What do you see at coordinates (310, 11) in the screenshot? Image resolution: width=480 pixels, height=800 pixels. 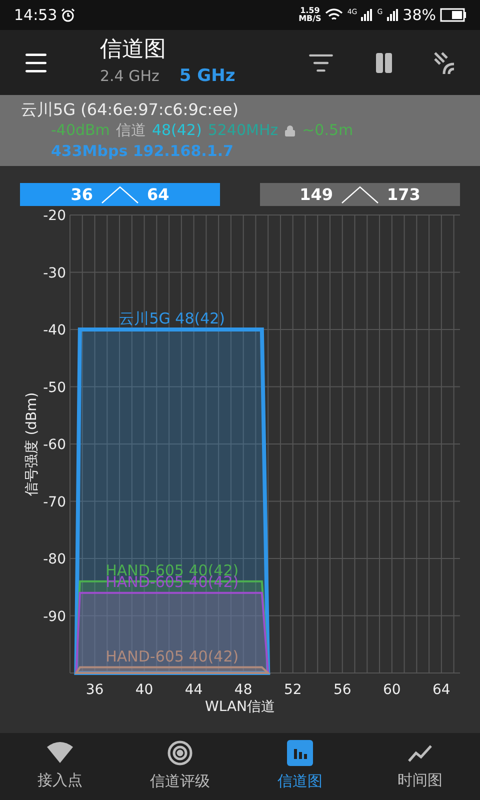 I see `speed-value: 1.59` at bounding box center [310, 11].